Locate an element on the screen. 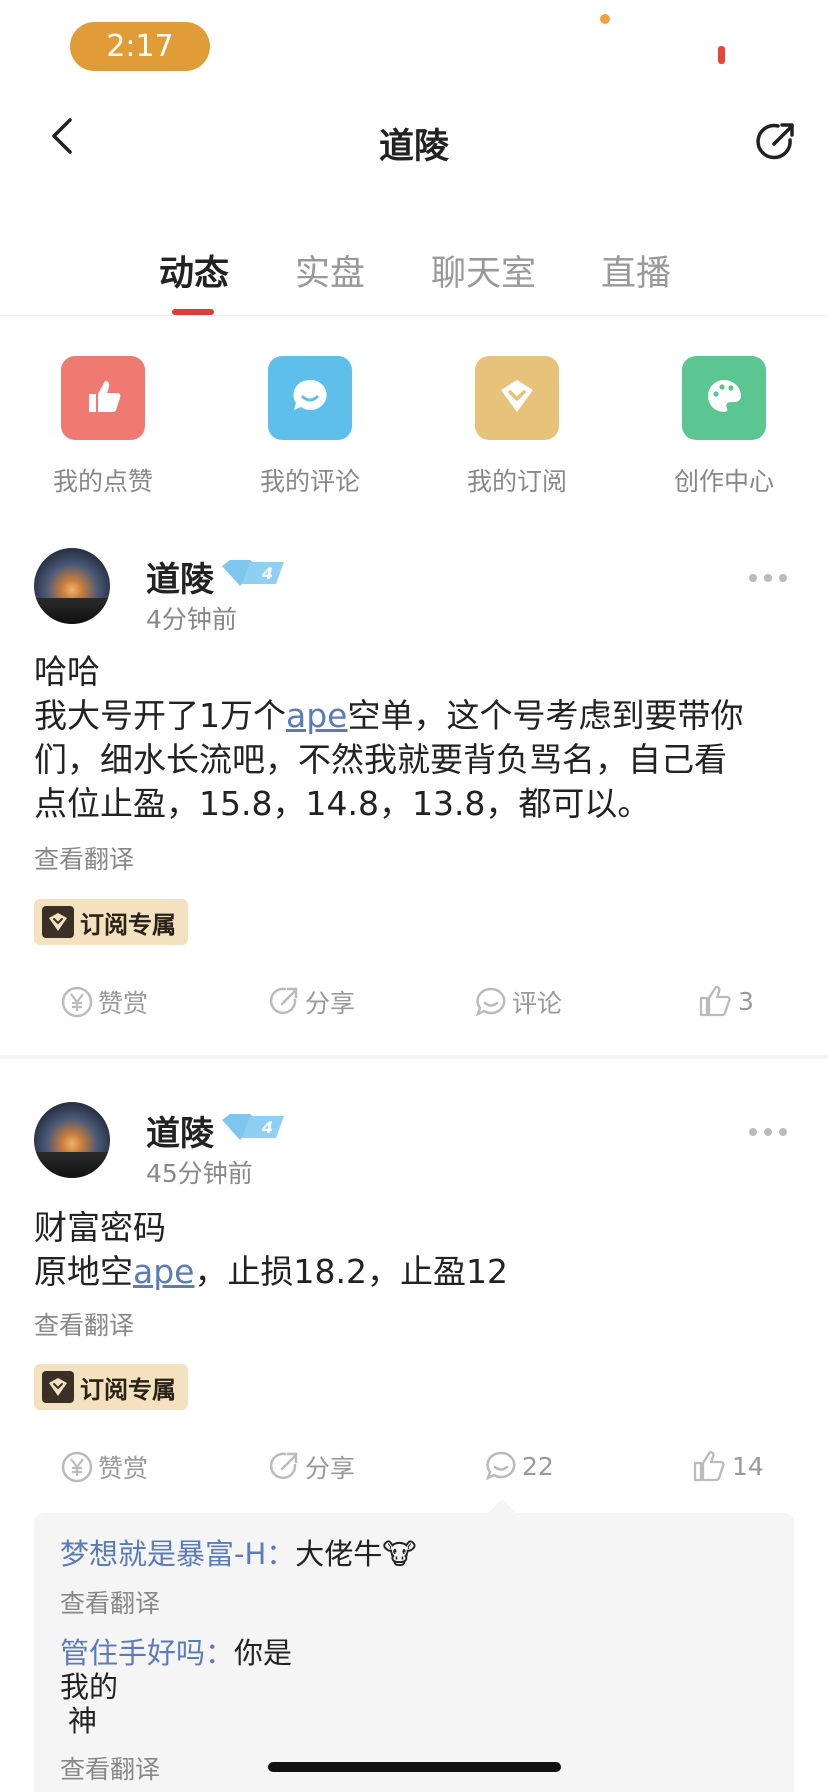 The width and height of the screenshot is (828, 1792). like-count: 14 is located at coordinates (748, 1466).